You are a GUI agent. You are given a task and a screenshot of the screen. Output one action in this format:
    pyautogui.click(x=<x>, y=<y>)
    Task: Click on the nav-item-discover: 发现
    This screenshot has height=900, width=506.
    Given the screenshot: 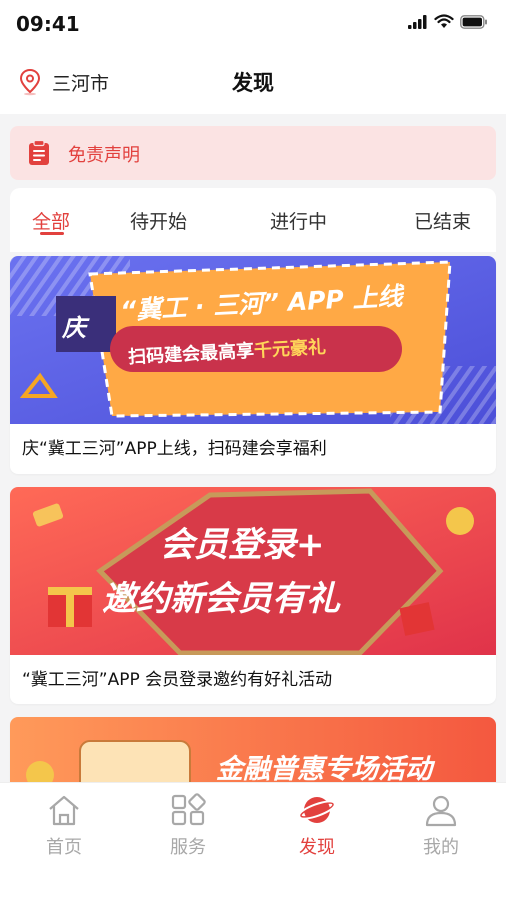 What is the action you would take?
    pyautogui.click(x=317, y=826)
    